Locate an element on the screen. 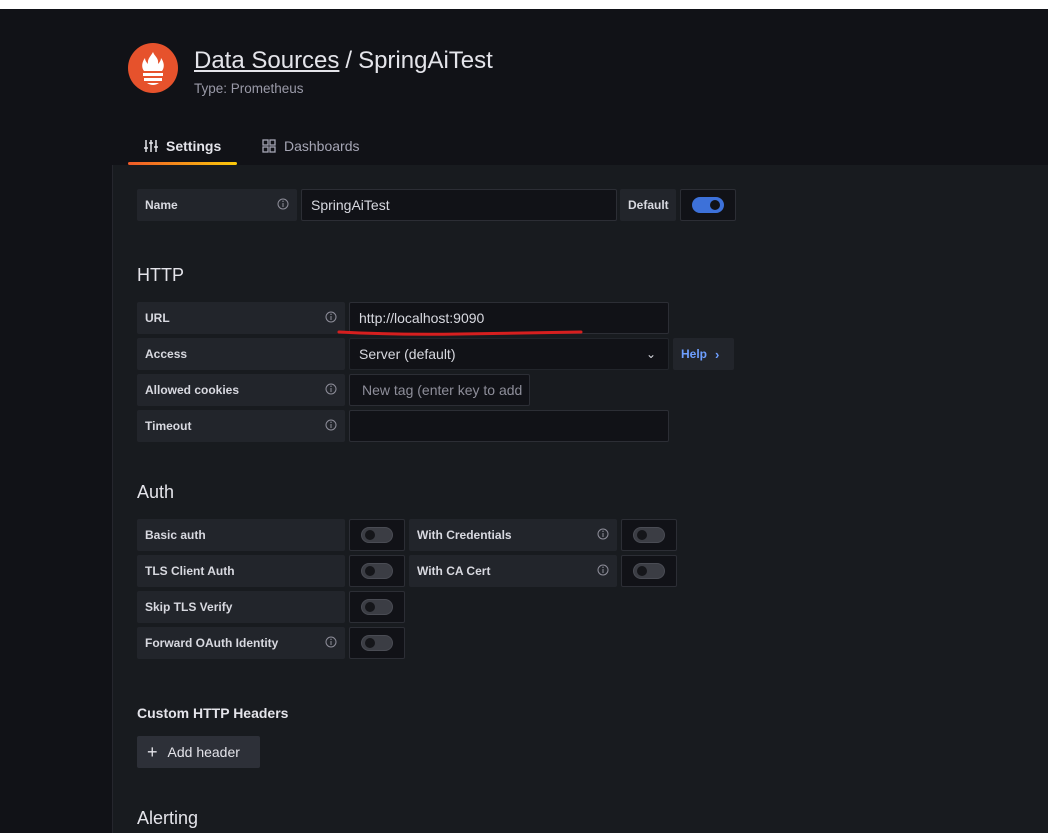 Image resolution: width=1048 pixels, height=833 pixels. allowed-cookies-label-text: Allowed cookies is located at coordinates (192, 390).